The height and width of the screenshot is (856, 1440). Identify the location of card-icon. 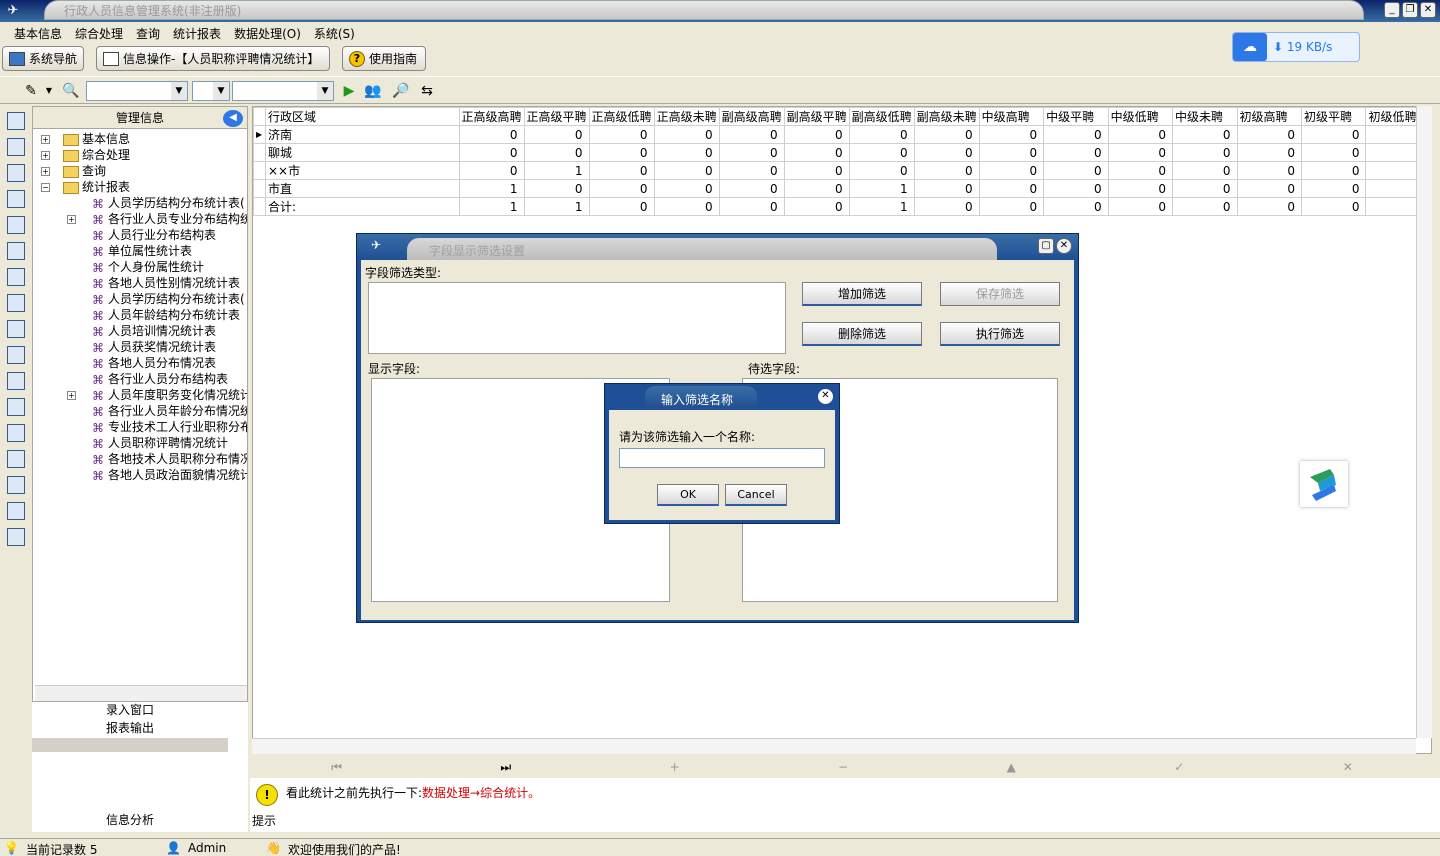
(16, 173).